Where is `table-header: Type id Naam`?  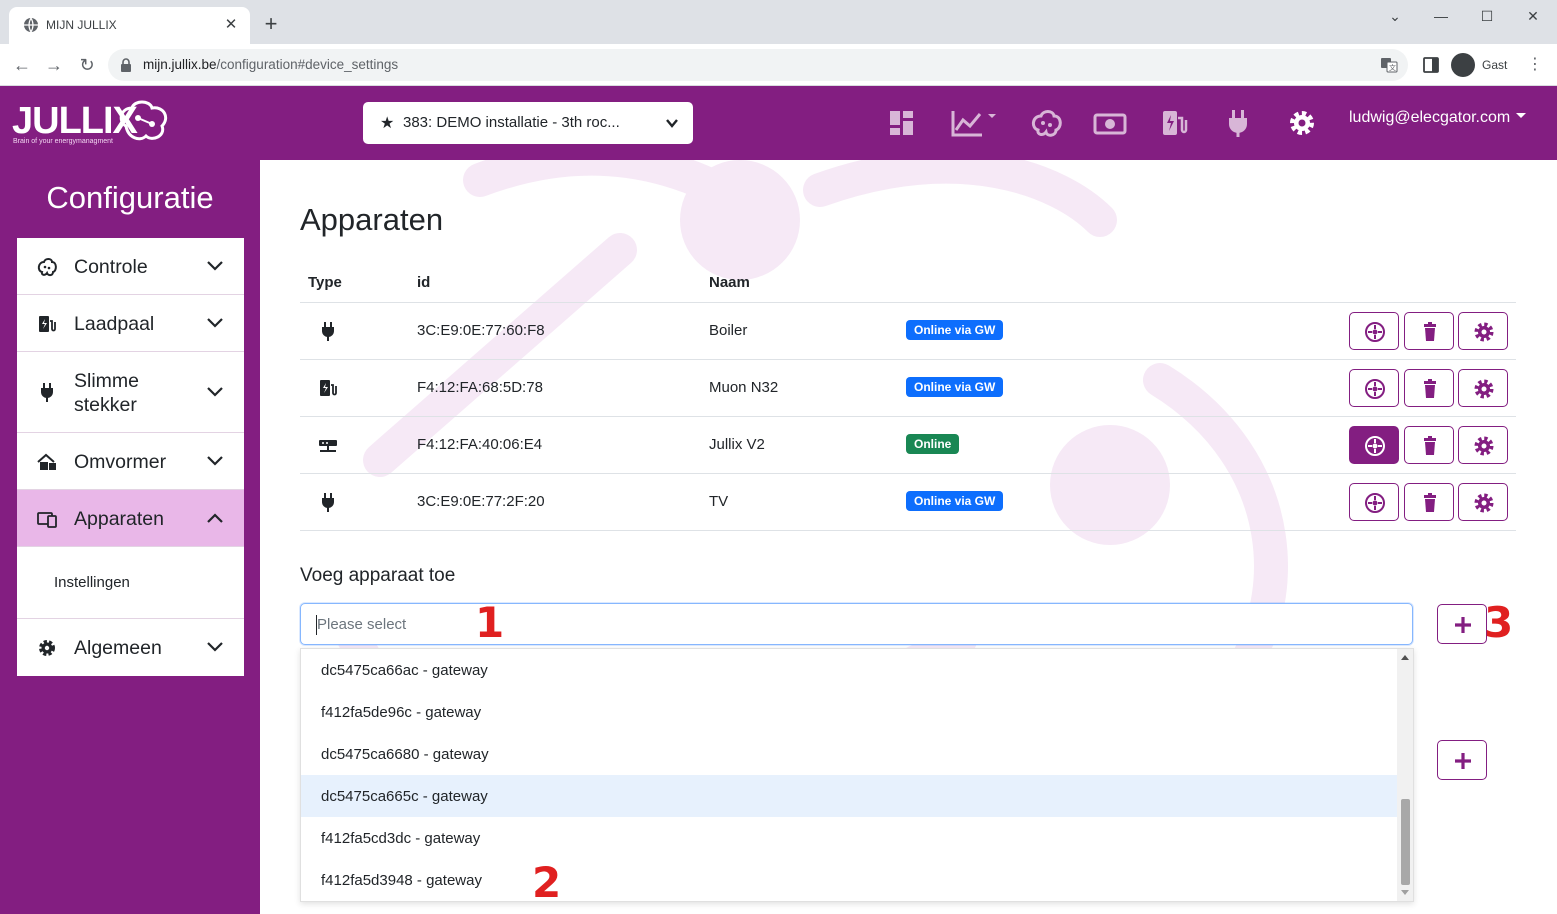
table-header: Type id Naam is located at coordinates (908, 284).